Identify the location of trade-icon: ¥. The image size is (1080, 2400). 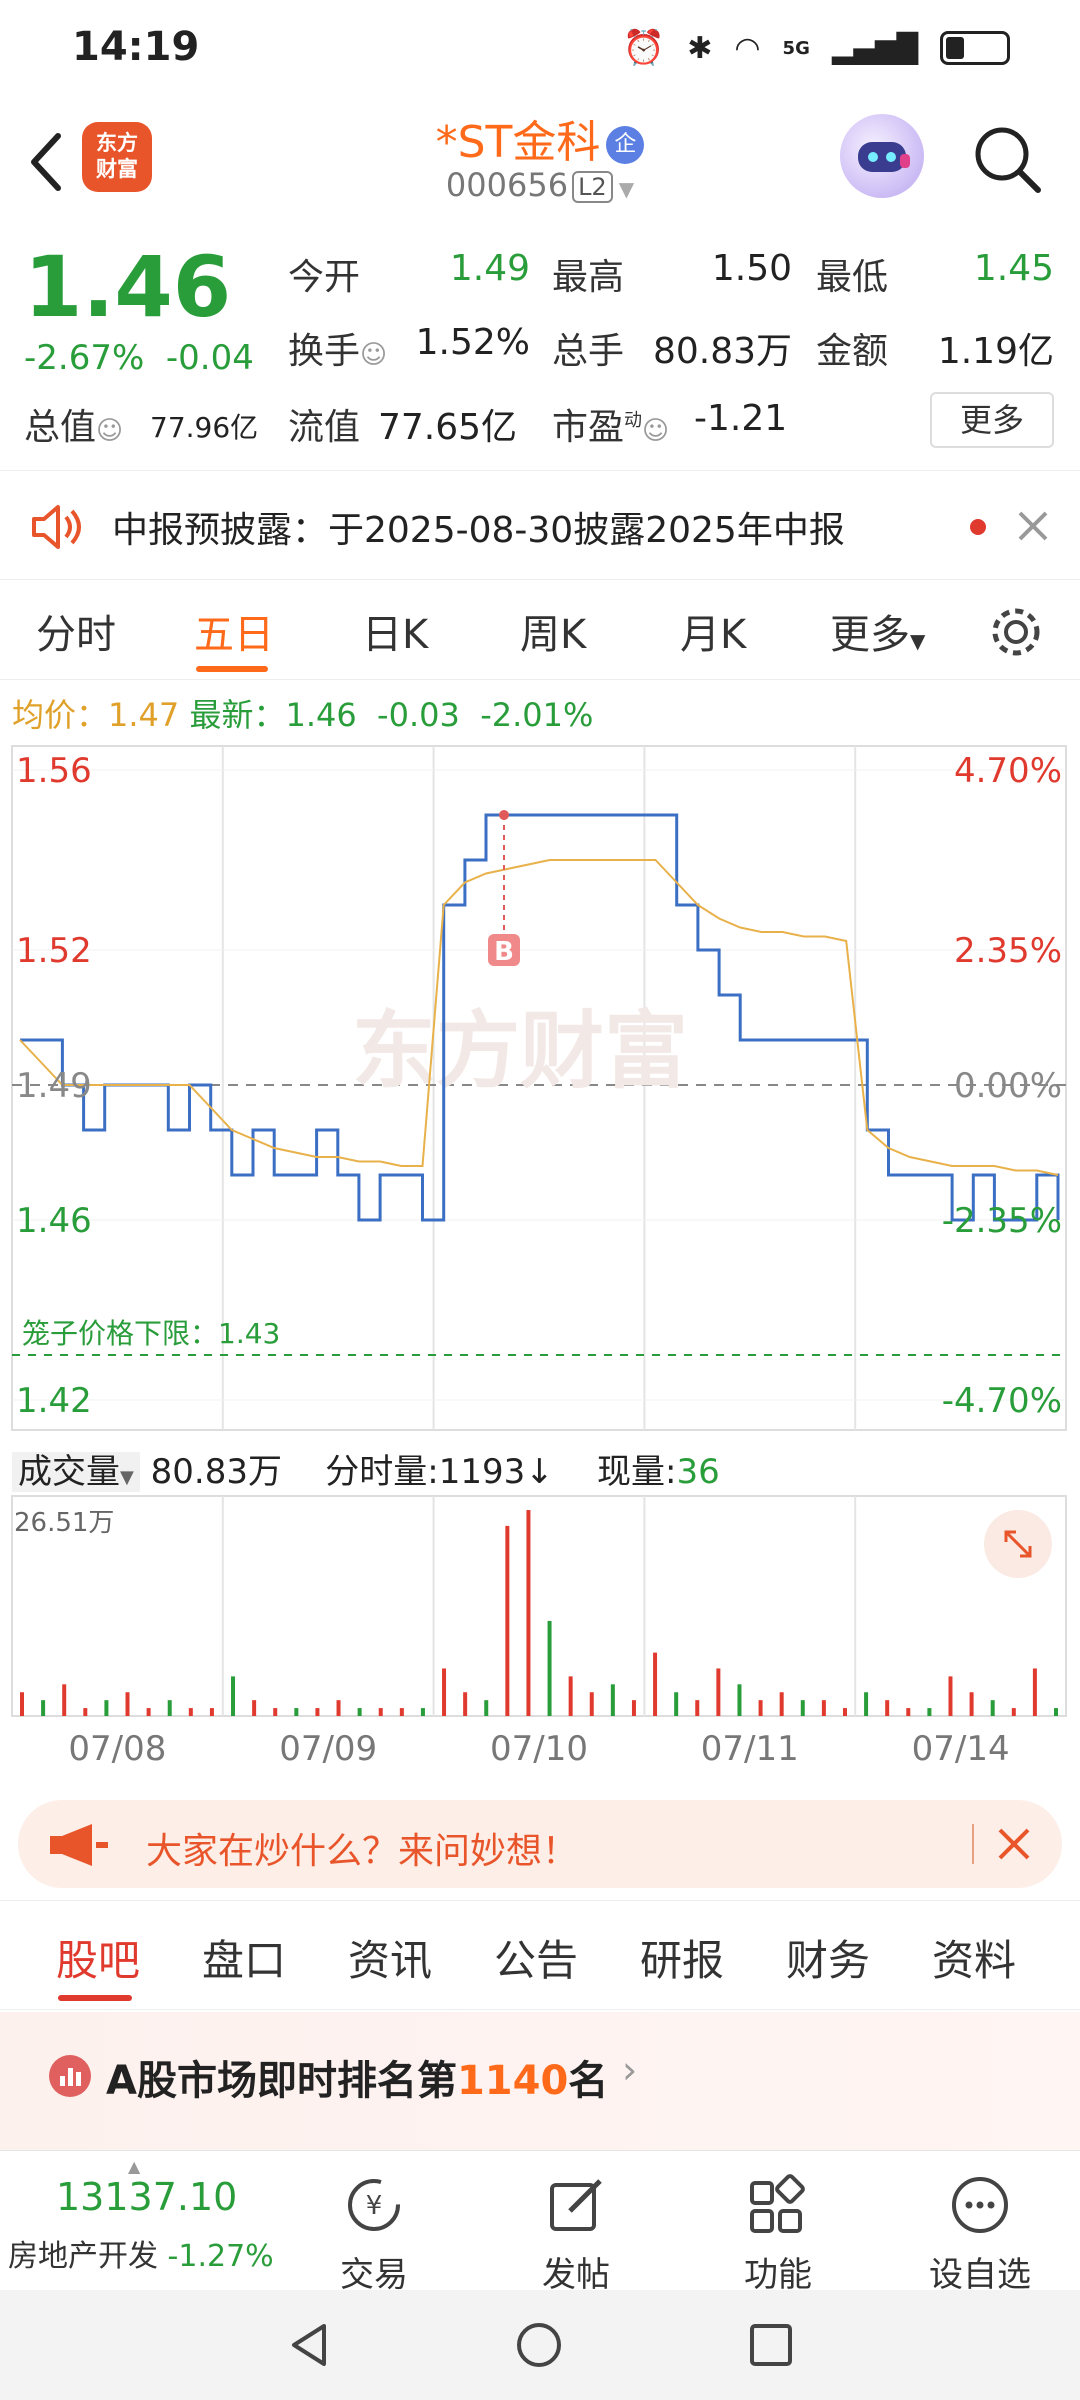
(374, 2205).